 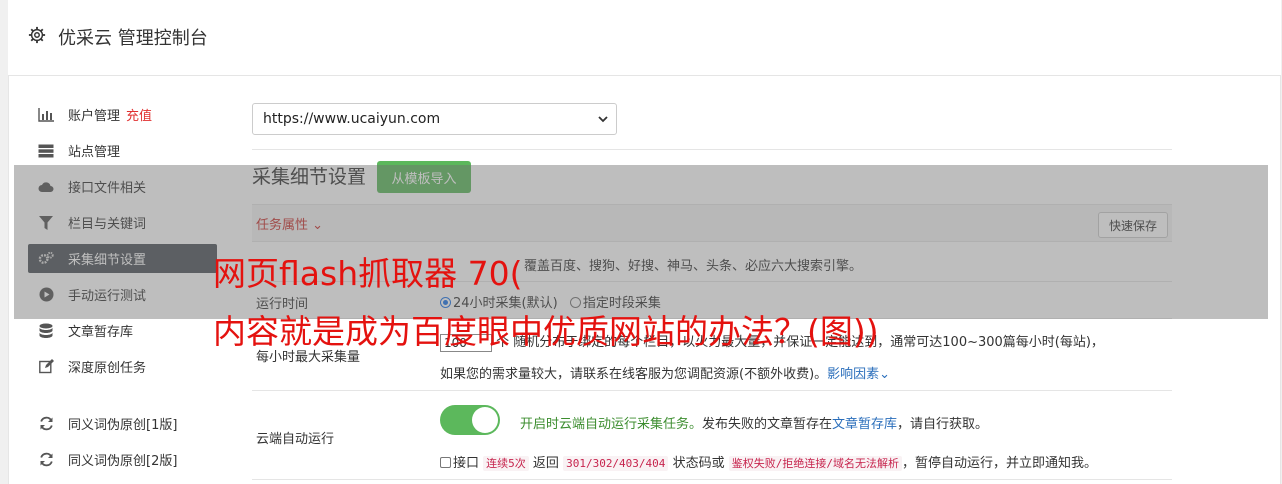 What do you see at coordinates (485, 420) in the screenshot?
I see `toggle-knob` at bounding box center [485, 420].